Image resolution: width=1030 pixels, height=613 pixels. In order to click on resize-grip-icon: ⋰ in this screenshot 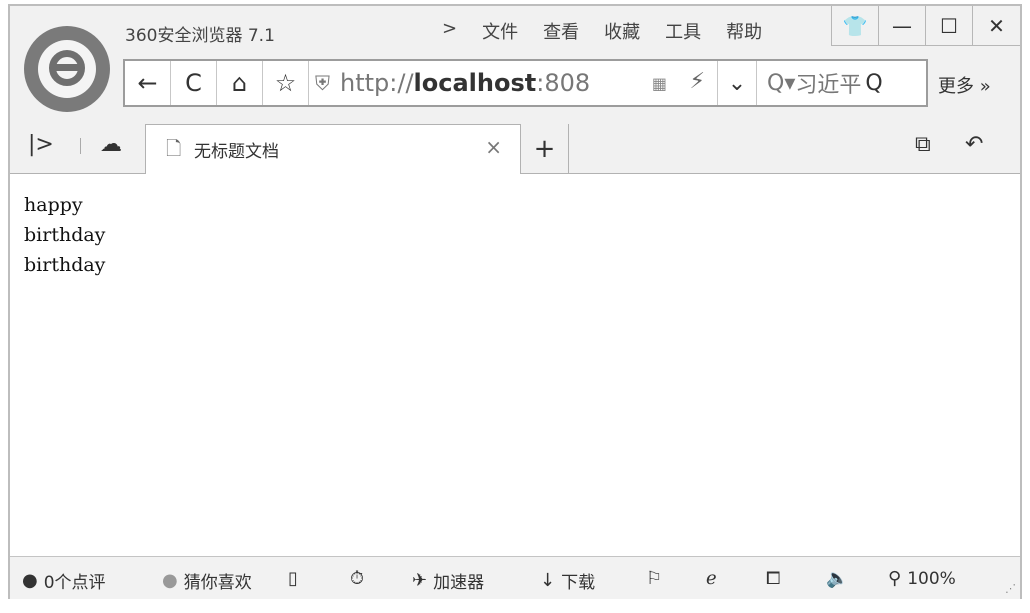, I will do `click(1010, 588)`.